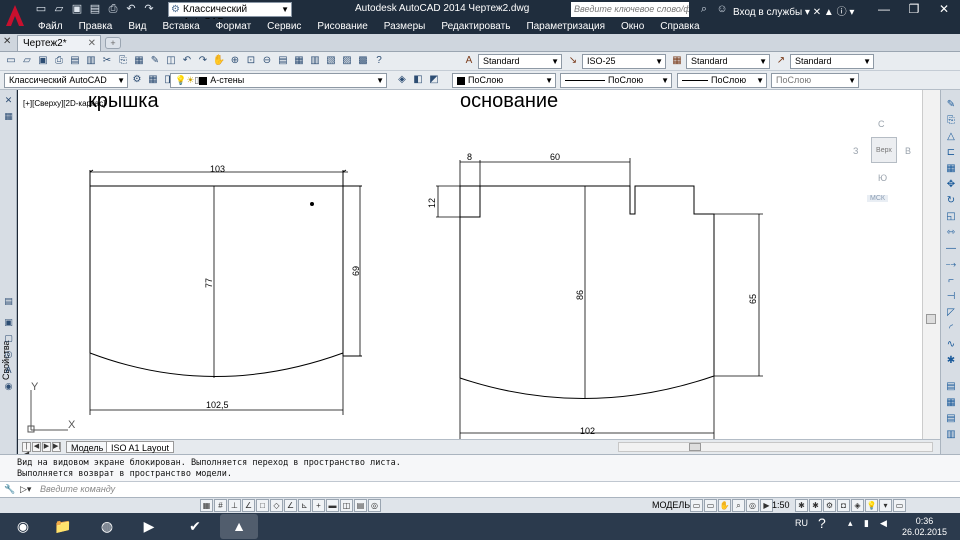  I want to click on mirror-icon: △, so click(951, 136).